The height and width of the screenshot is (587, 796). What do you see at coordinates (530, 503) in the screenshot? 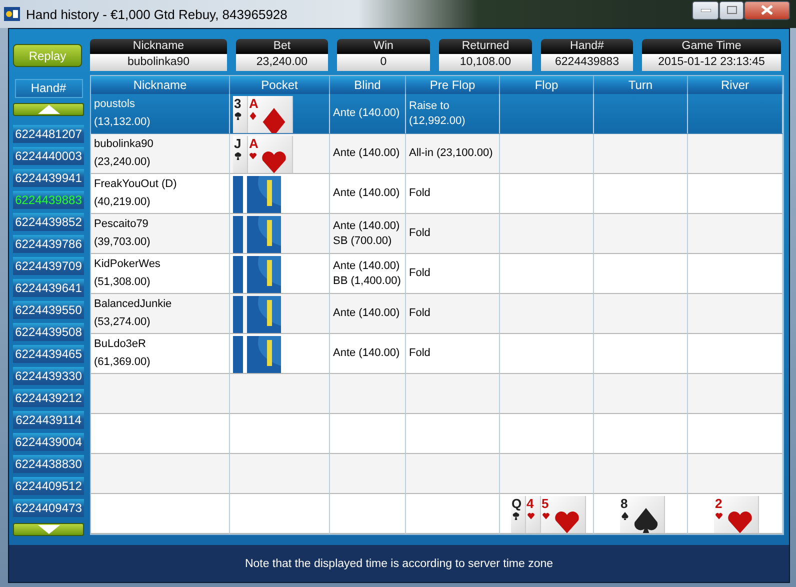
I see `card-rank: 4` at bounding box center [530, 503].